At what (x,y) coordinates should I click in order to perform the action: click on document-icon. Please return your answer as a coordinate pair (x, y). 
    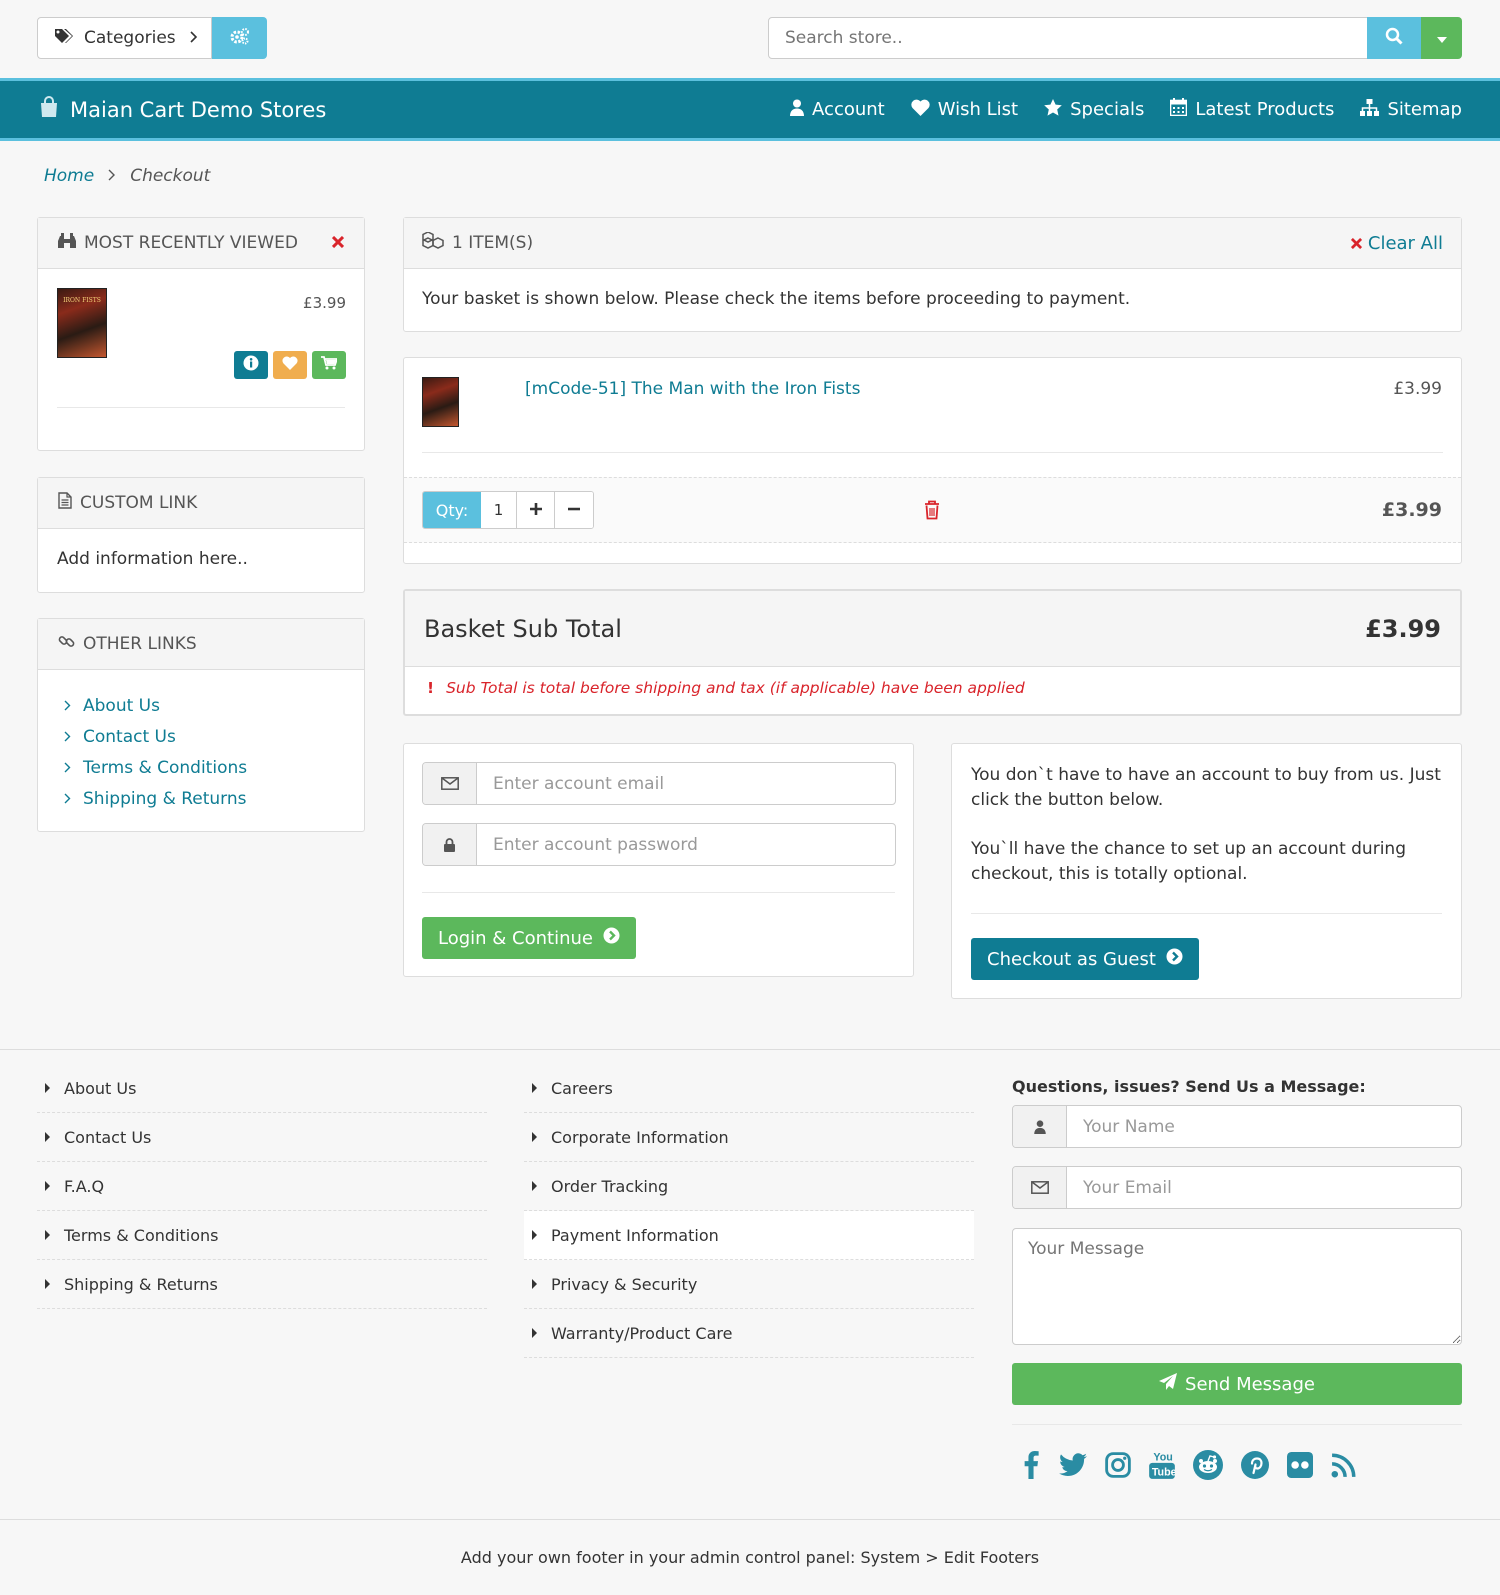
    Looking at the image, I should click on (65, 503).